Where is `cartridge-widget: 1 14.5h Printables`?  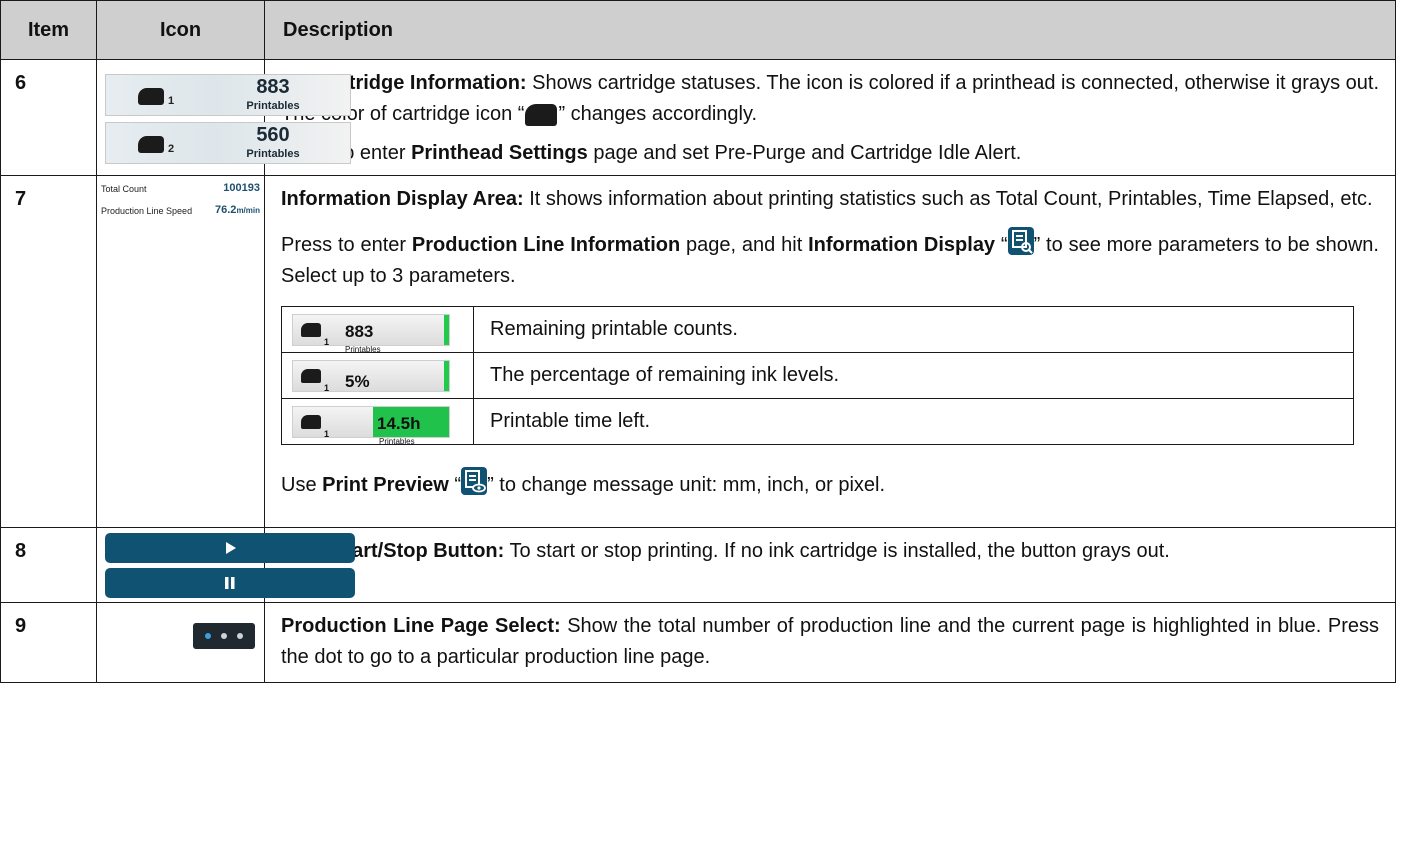 cartridge-widget: 1 14.5h Printables is located at coordinates (371, 425).